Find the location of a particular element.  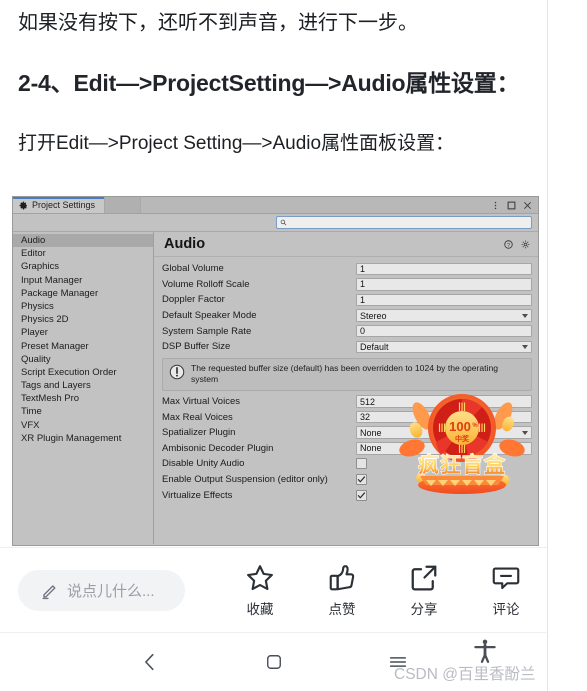

favorite-button: 收藏 is located at coordinates (260, 590).